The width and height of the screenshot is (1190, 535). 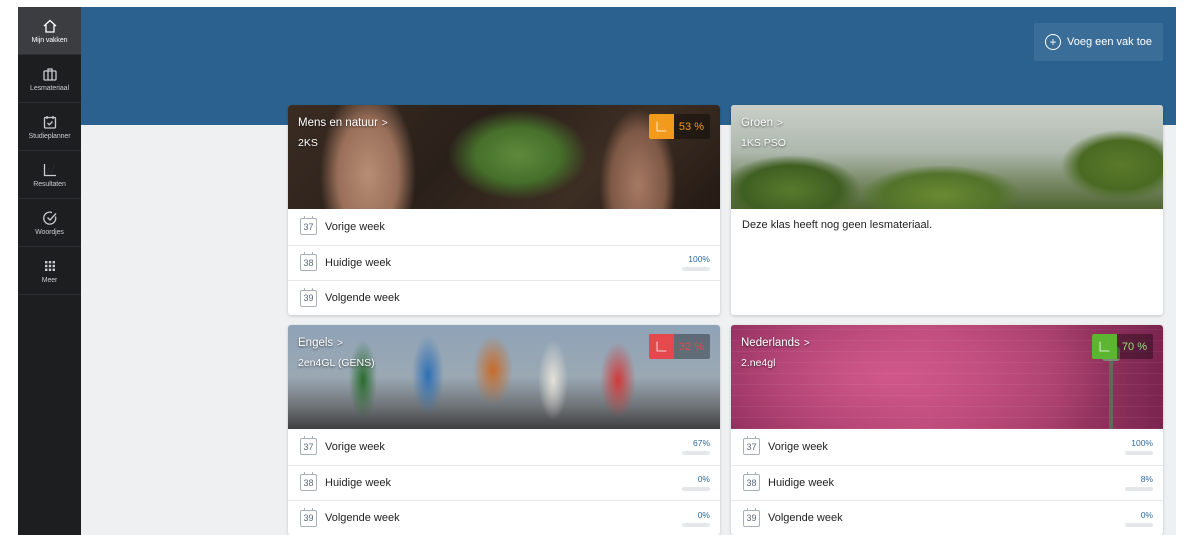 What do you see at coordinates (50, 122) in the screenshot?
I see `calendar-check-icon` at bounding box center [50, 122].